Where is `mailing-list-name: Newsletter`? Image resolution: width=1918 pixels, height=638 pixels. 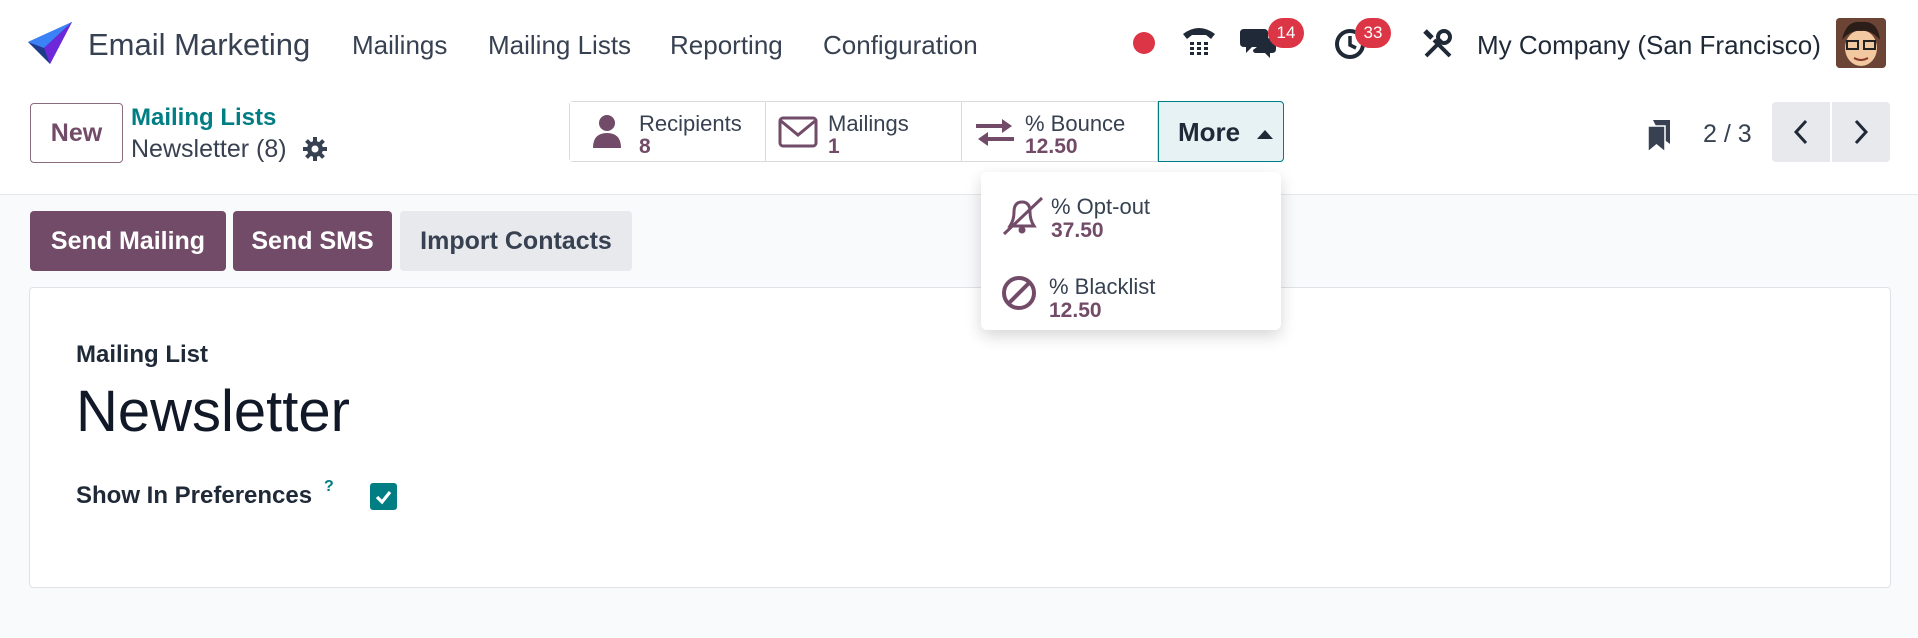 mailing-list-name: Newsletter is located at coordinates (213, 411).